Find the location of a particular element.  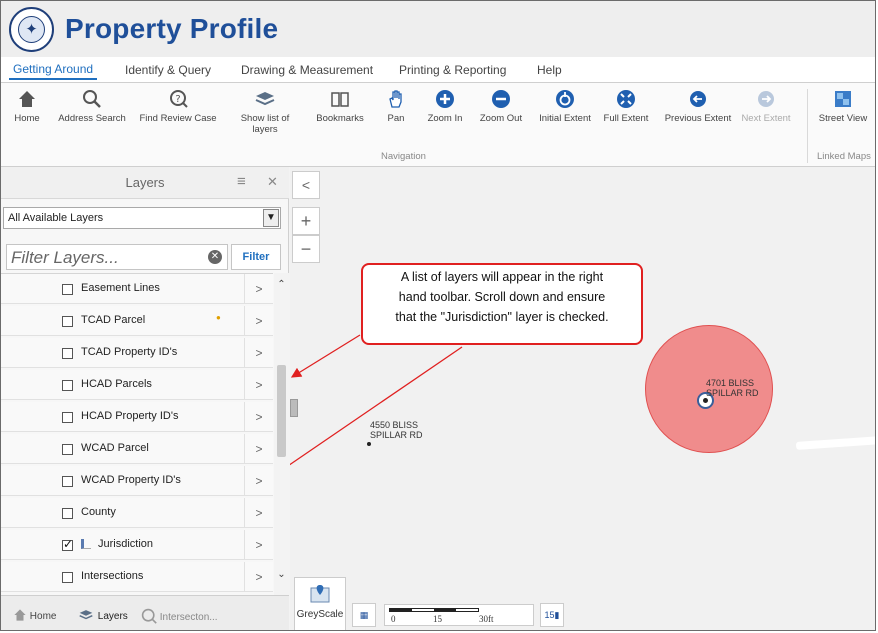

filter-button: Filter is located at coordinates (256, 257).